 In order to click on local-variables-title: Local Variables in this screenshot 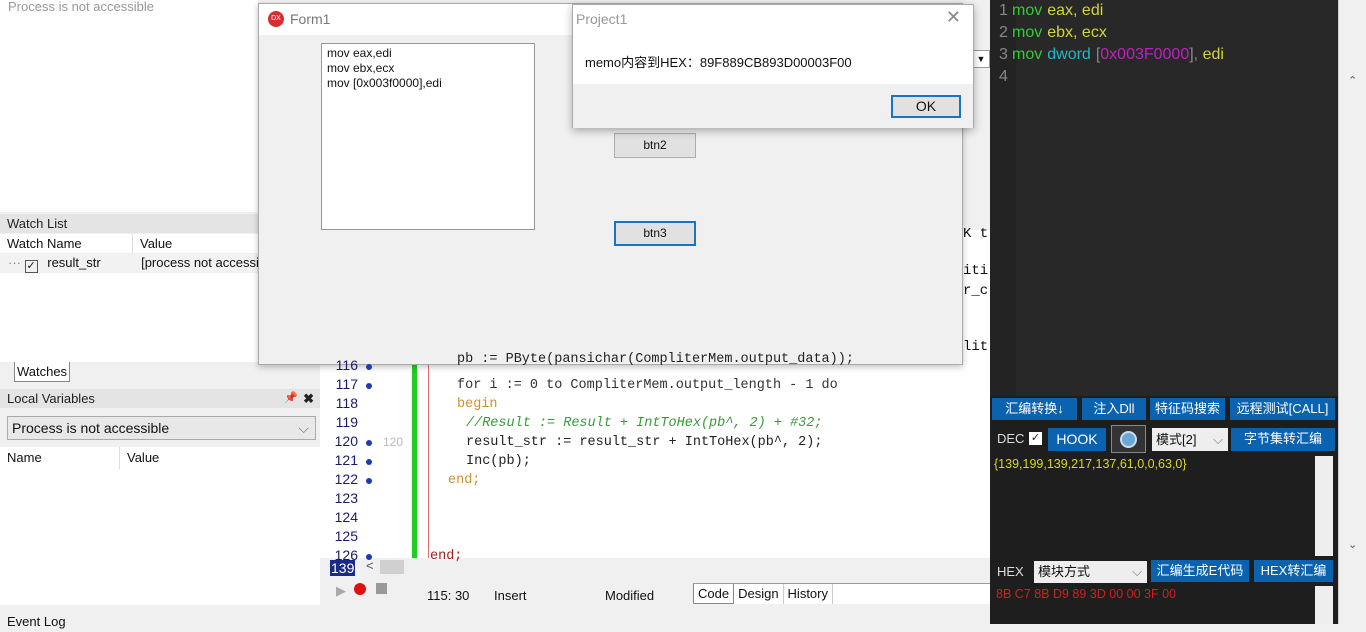, I will do `click(51, 398)`.